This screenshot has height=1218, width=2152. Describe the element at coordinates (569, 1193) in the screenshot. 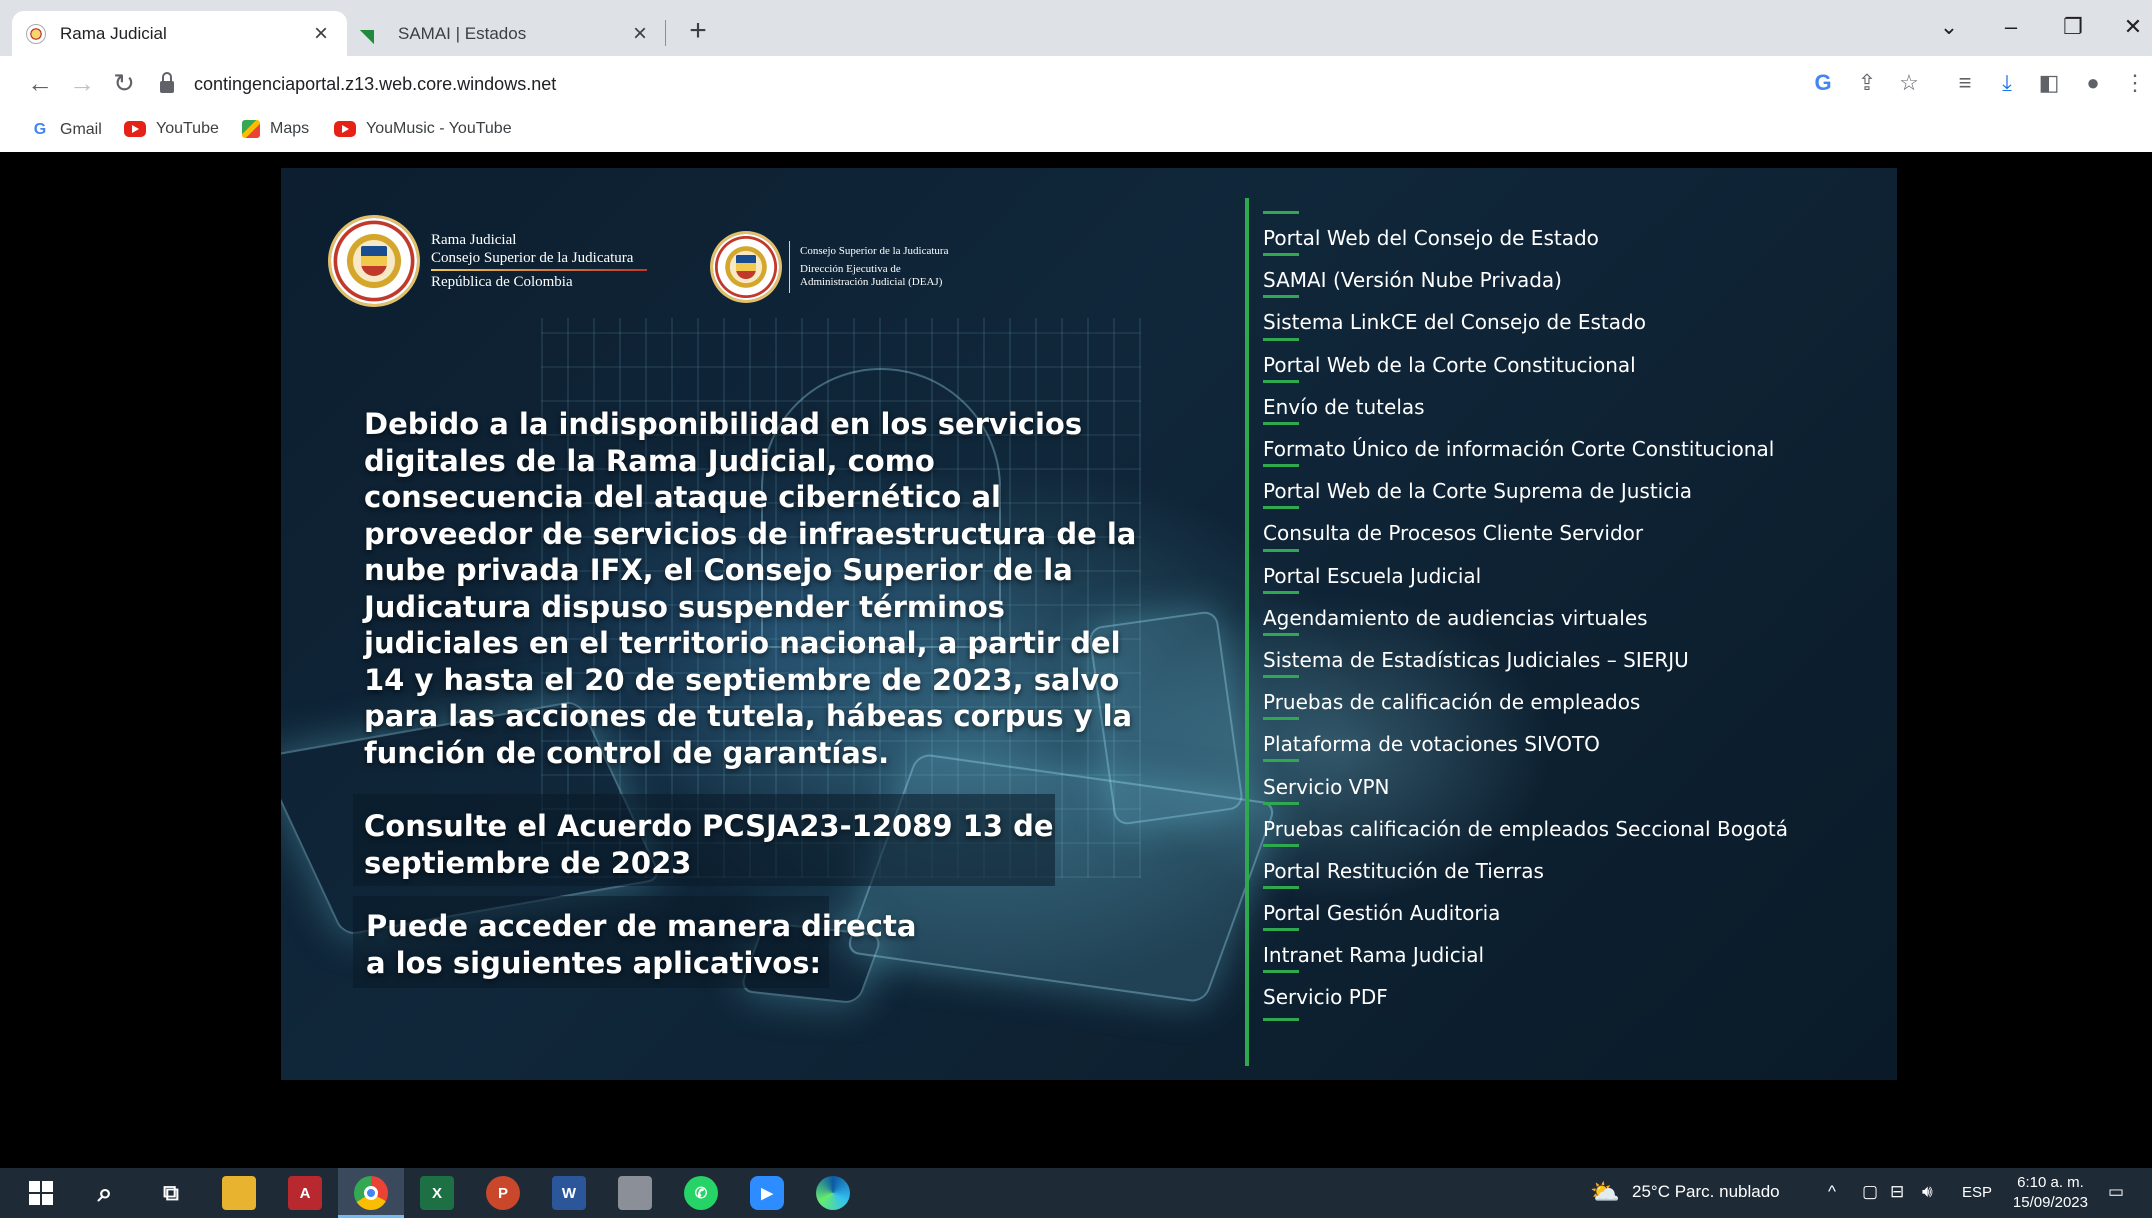

I see `word-icon: W` at that location.